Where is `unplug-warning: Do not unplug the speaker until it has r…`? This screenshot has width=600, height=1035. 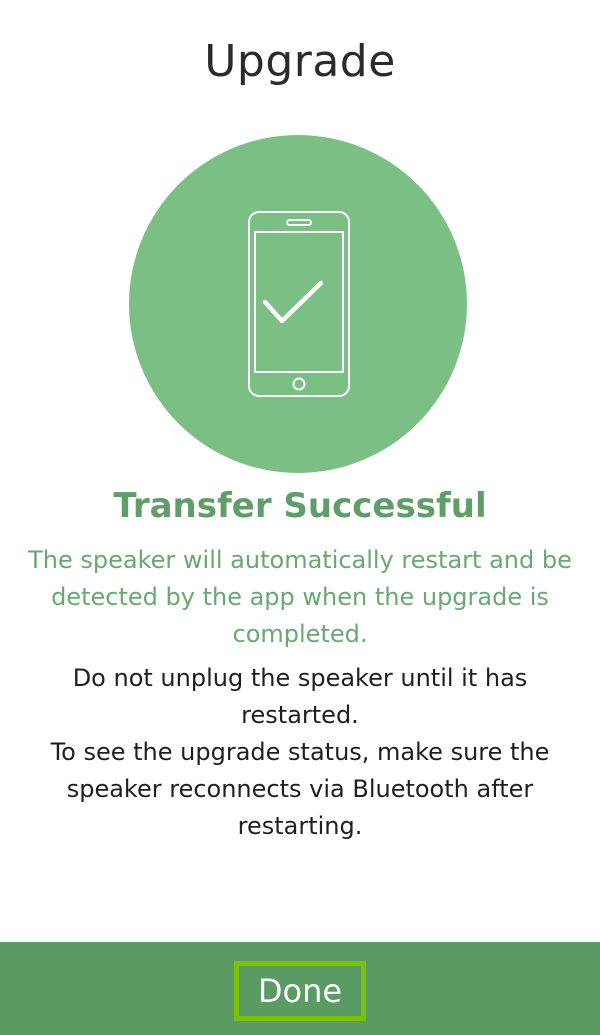
unplug-warning: Do not unplug the speaker until it has r… is located at coordinates (300, 696).